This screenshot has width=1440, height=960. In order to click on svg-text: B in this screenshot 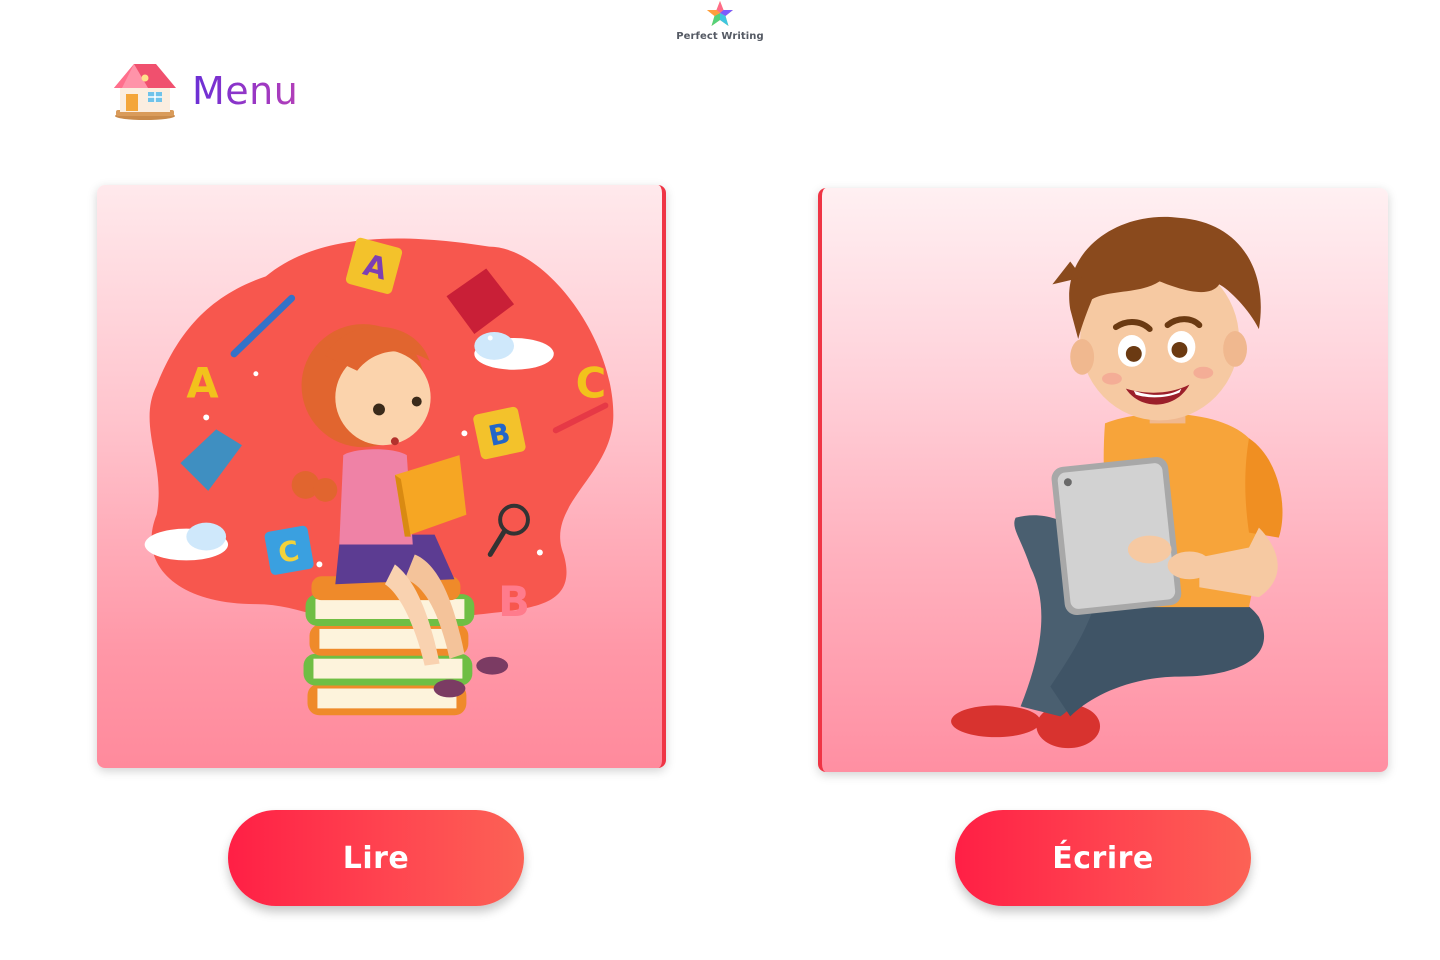, I will do `click(514, 601)`.